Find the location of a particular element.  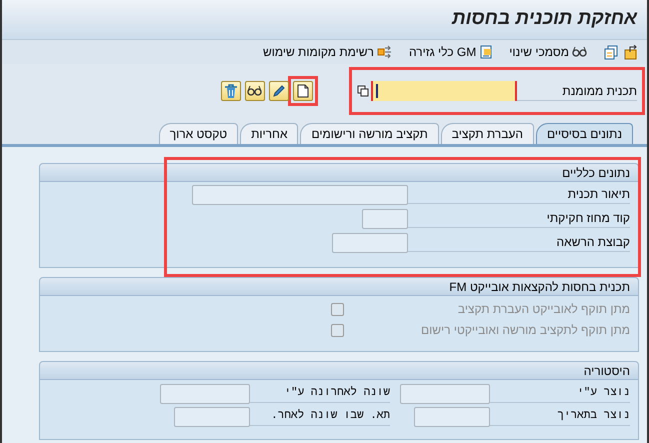

checkbox-label: מתן תוקף לתקציב מורשה ואובייקטי רישום is located at coordinates (525, 330).